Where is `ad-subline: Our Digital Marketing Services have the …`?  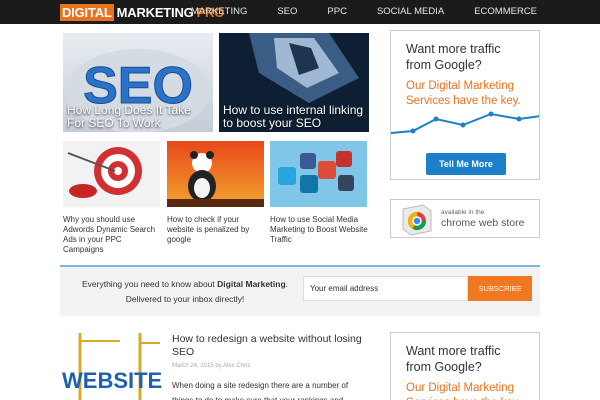 ad-subline: Our Digital Marketing Services have the … is located at coordinates (463, 94).